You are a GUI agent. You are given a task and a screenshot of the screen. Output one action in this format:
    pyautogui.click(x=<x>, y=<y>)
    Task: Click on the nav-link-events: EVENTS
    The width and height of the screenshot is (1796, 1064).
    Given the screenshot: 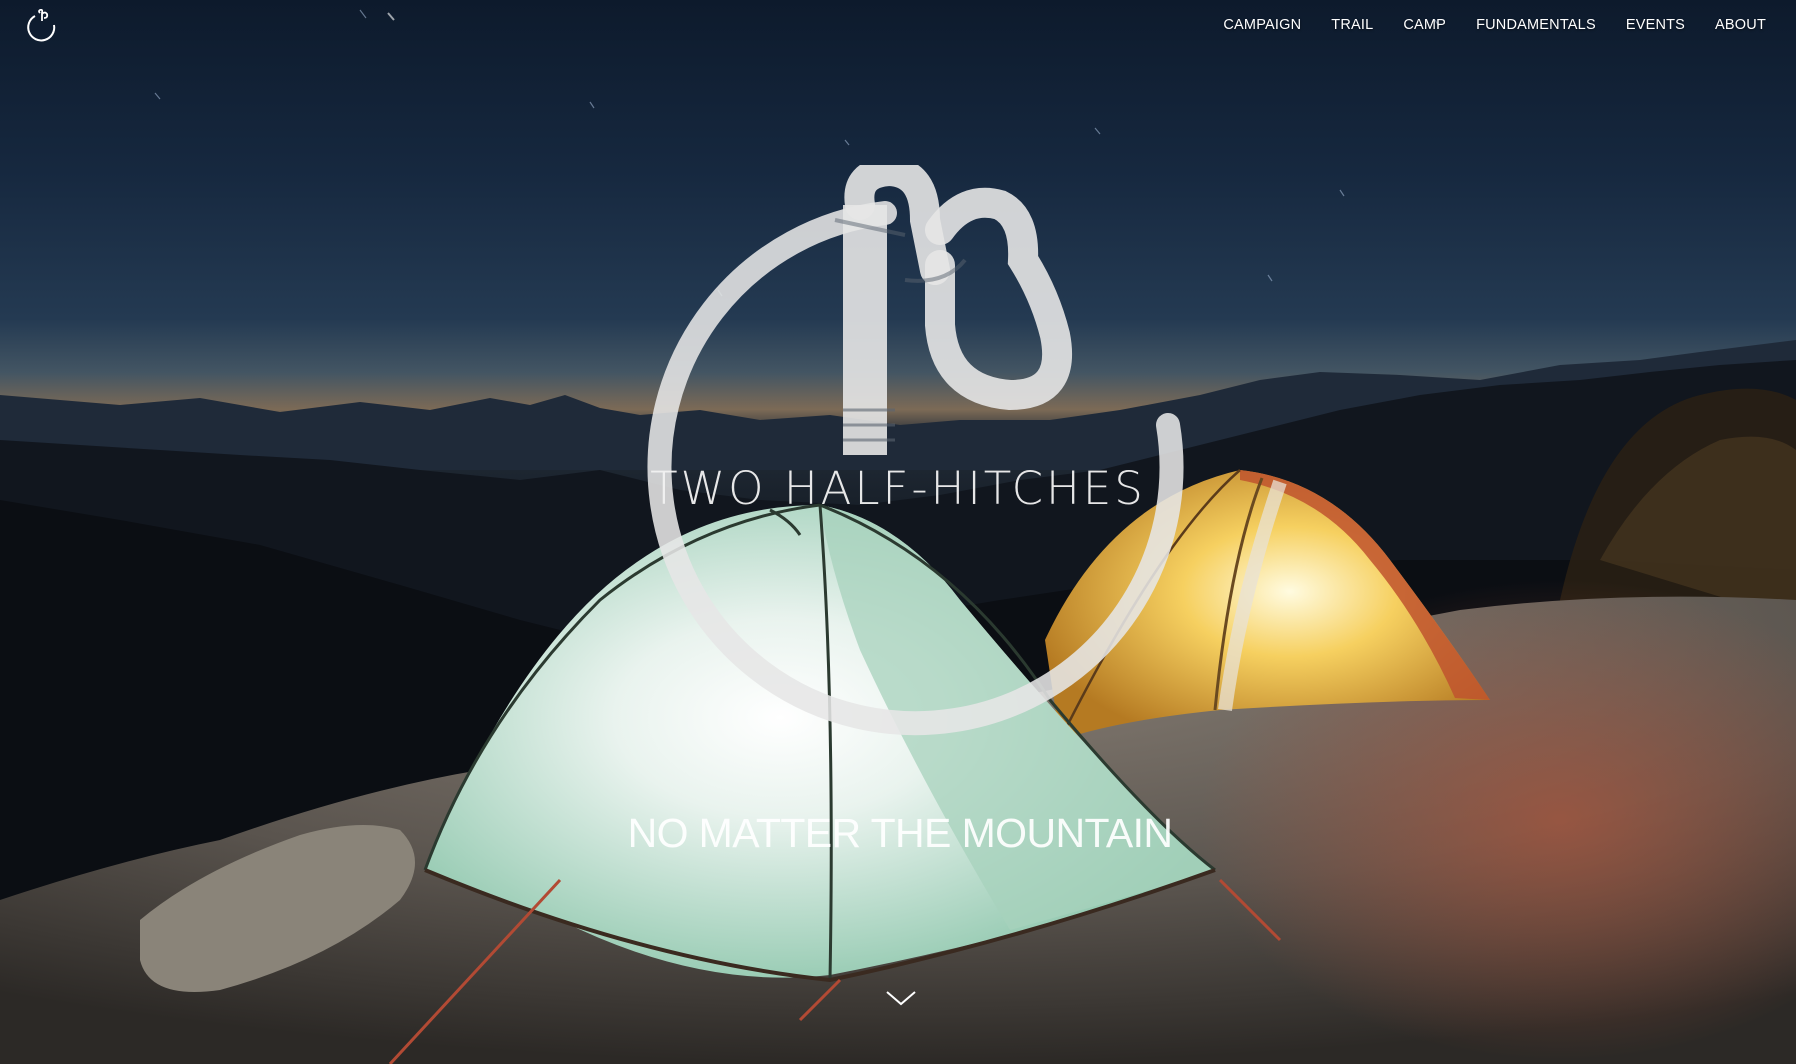 What is the action you would take?
    pyautogui.click(x=1655, y=25)
    